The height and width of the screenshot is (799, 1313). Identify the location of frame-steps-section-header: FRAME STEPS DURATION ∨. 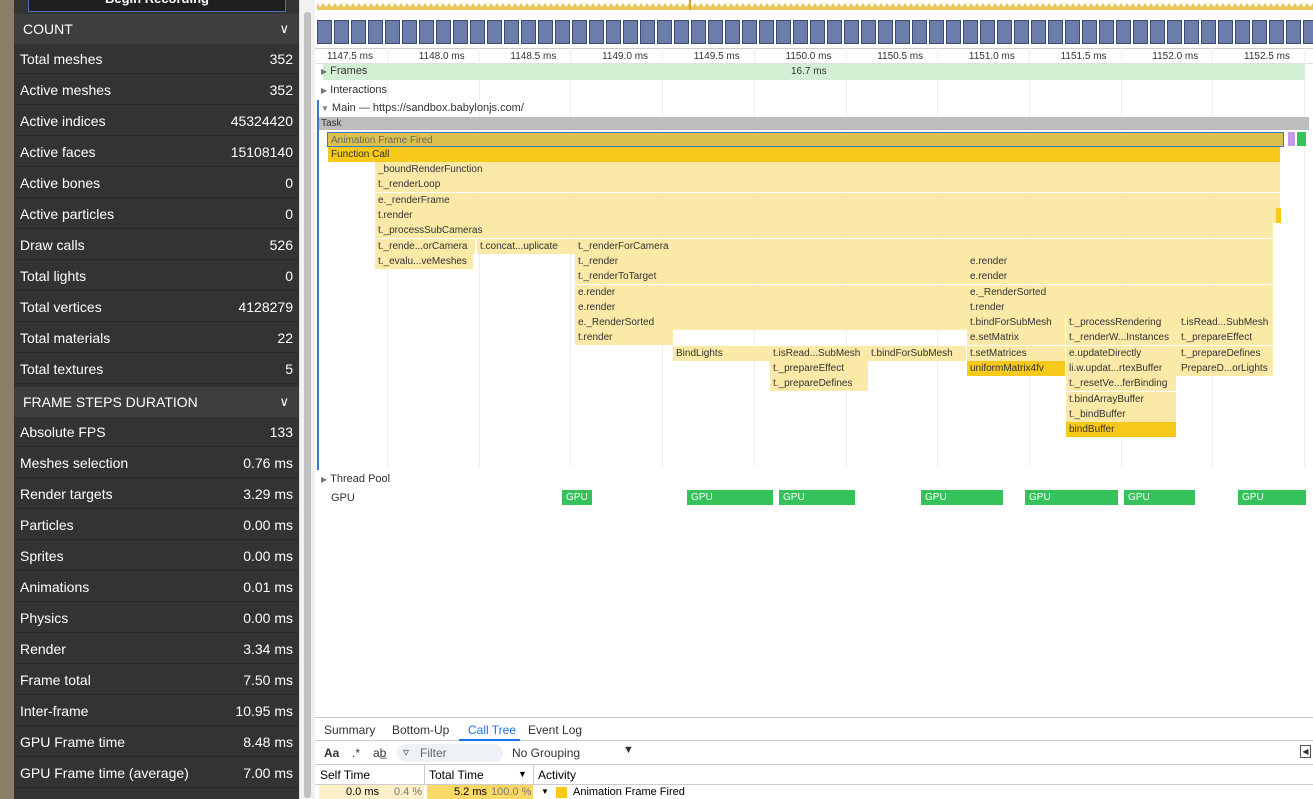
(156, 402).